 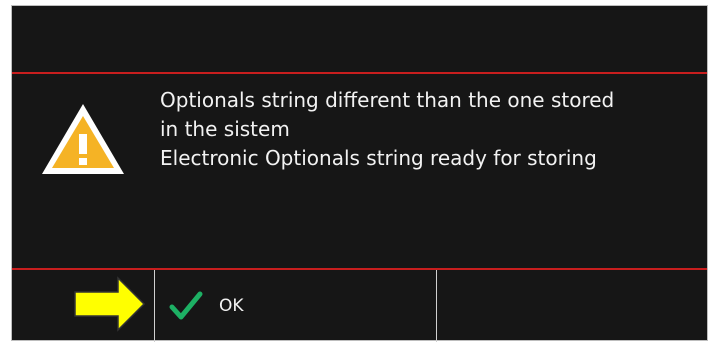 What do you see at coordinates (225, 129) in the screenshot?
I see `message-line: in the sistem` at bounding box center [225, 129].